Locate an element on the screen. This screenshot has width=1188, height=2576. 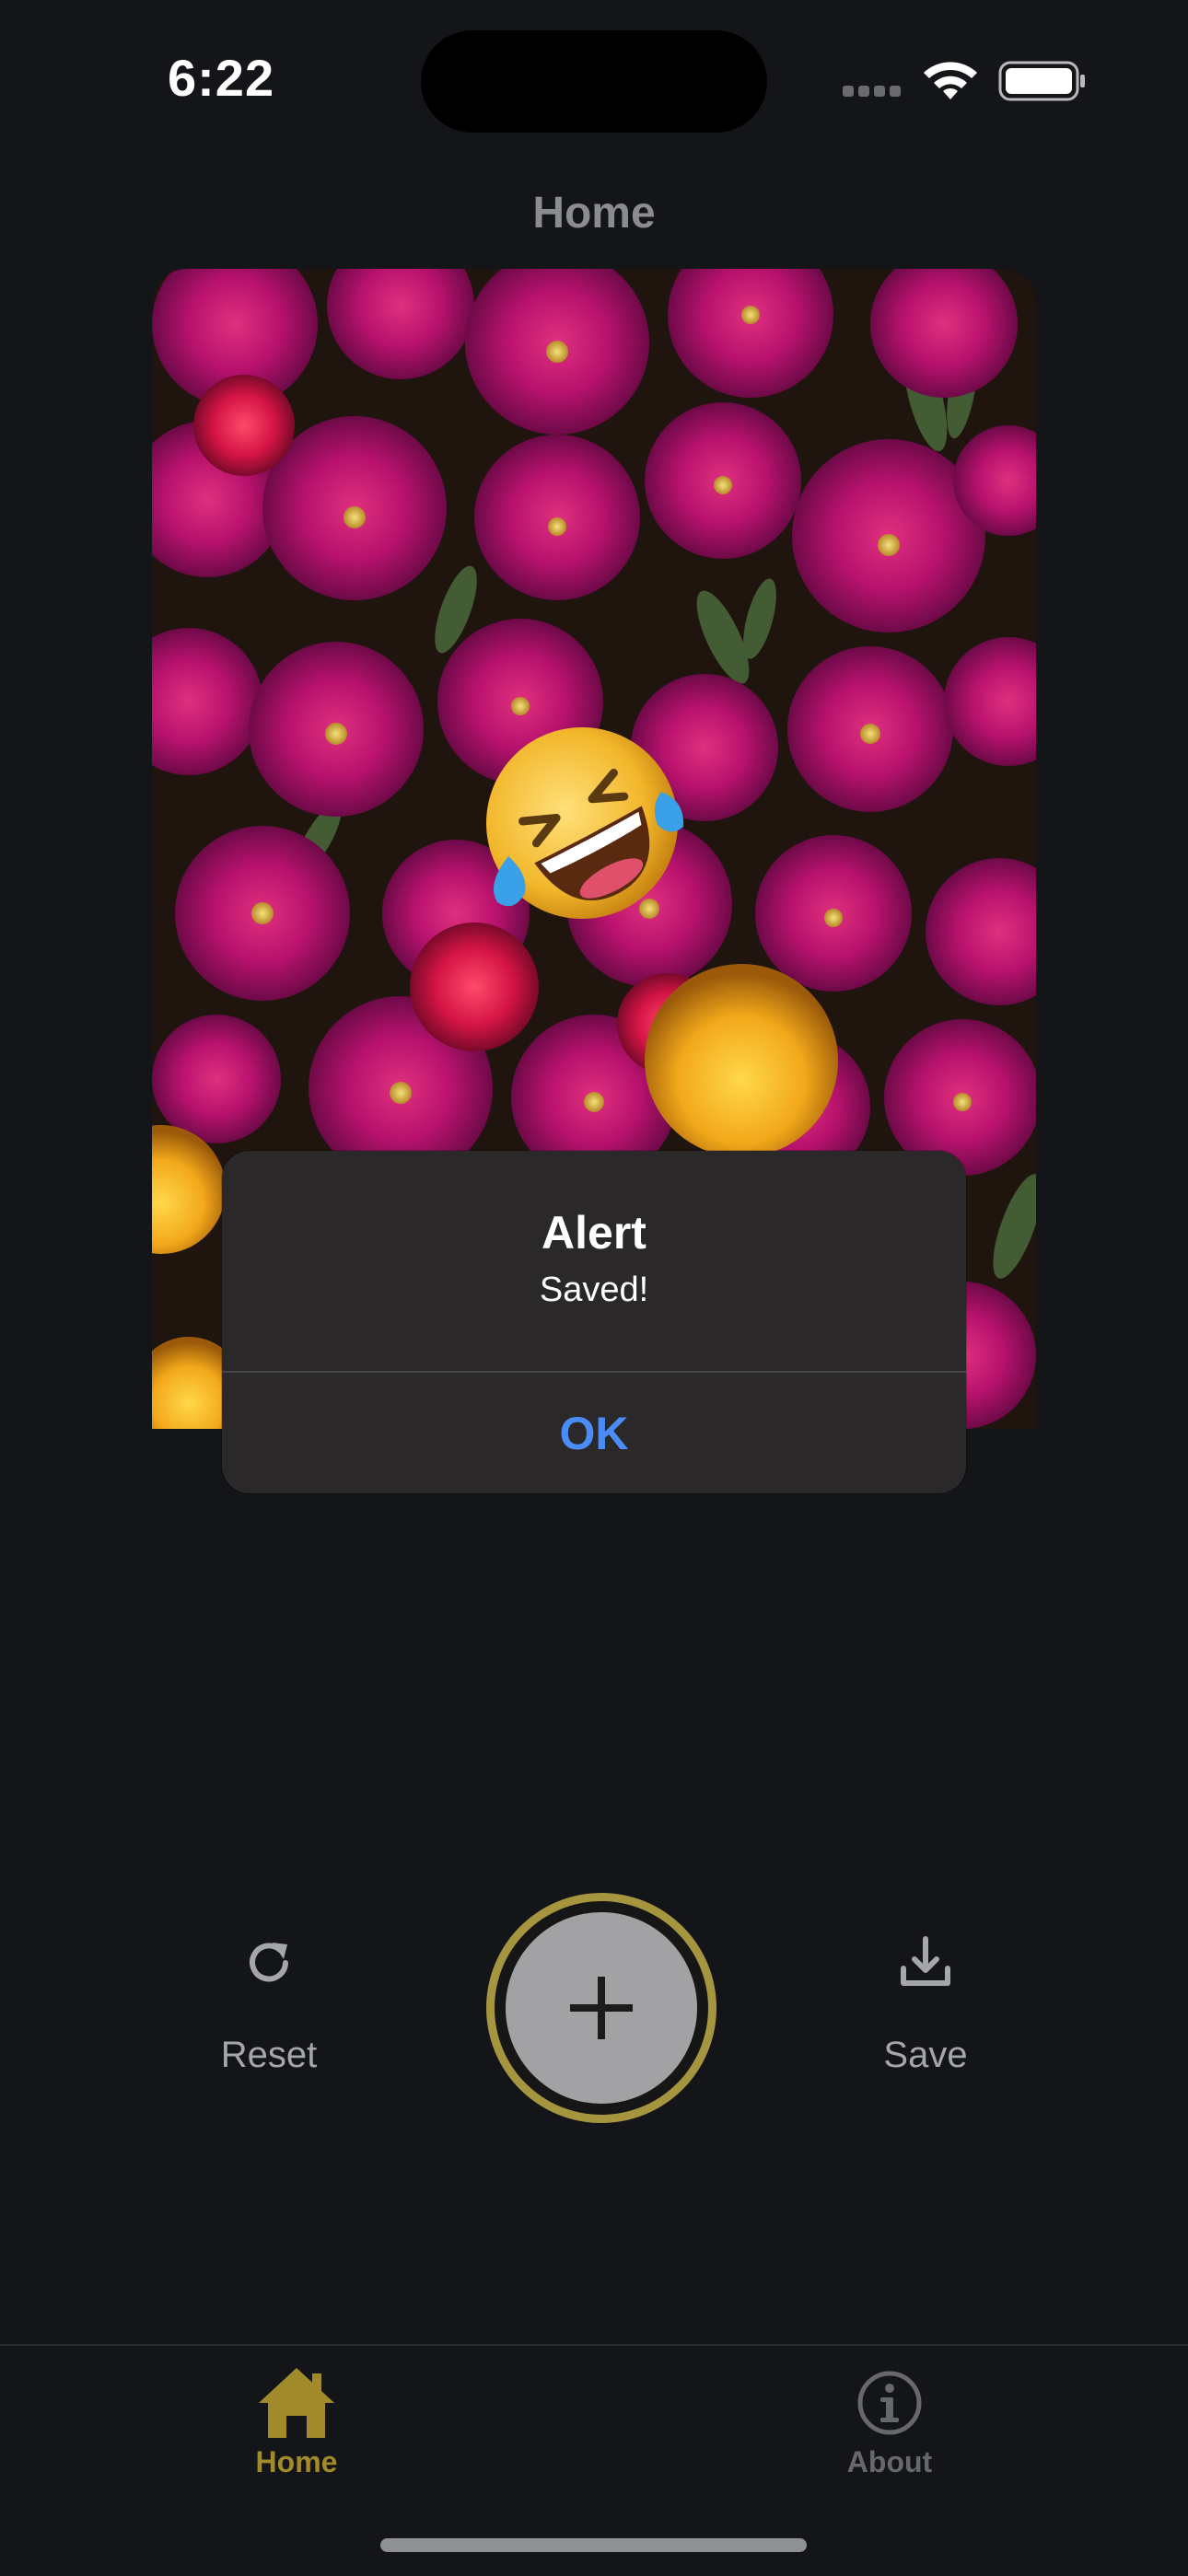
add-button-face is located at coordinates (601, 2008).